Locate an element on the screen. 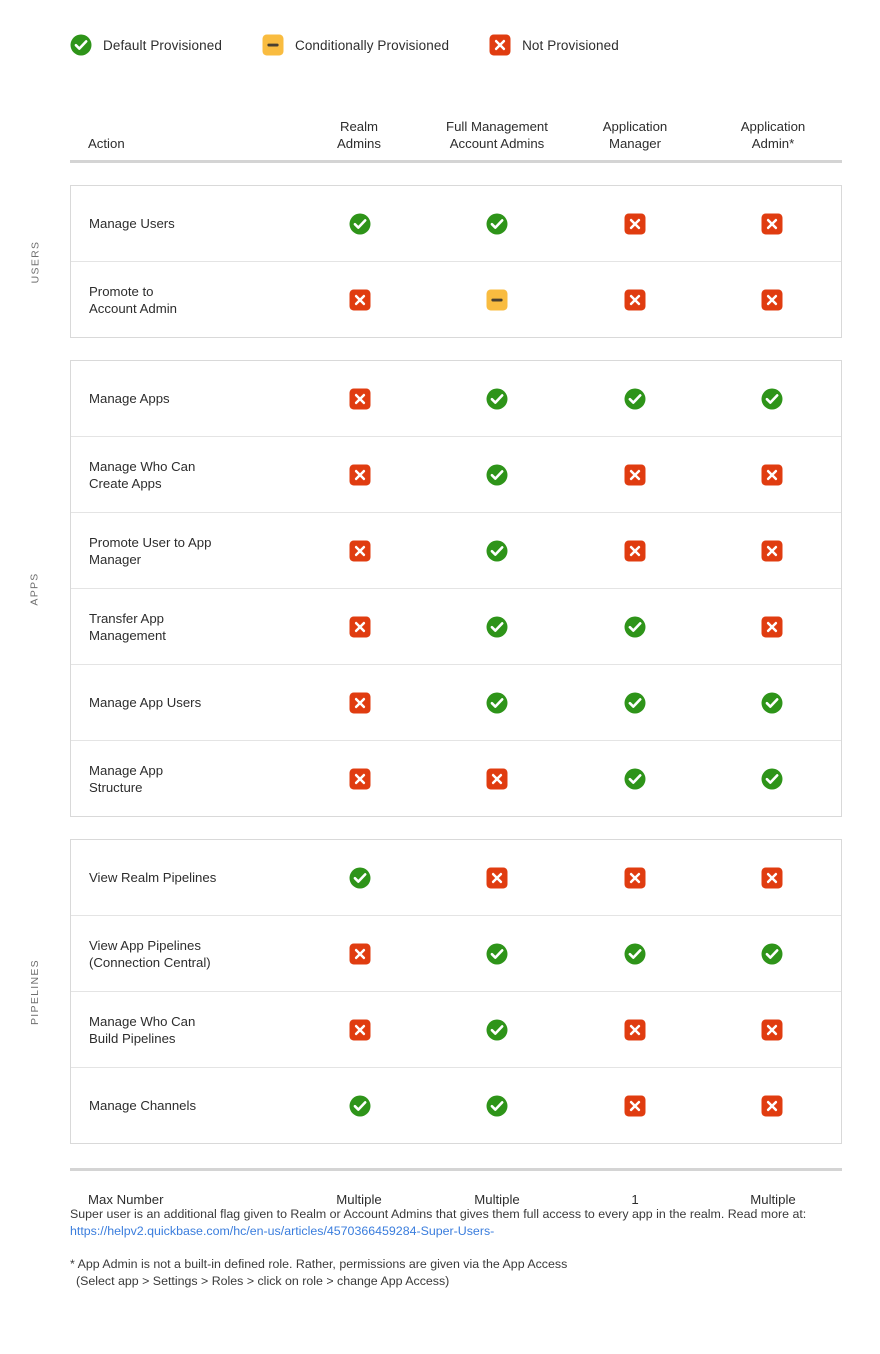  row-label-line1: Manage Who Can is located at coordinates (142, 1021).